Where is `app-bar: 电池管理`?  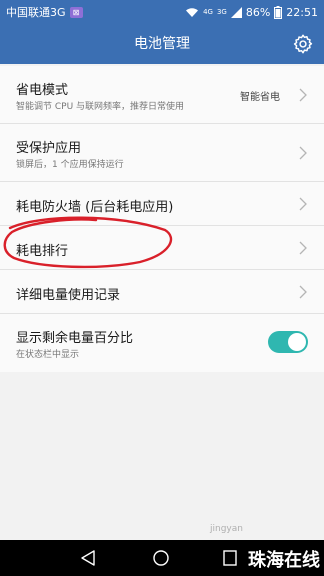 app-bar: 电池管理 is located at coordinates (162, 44).